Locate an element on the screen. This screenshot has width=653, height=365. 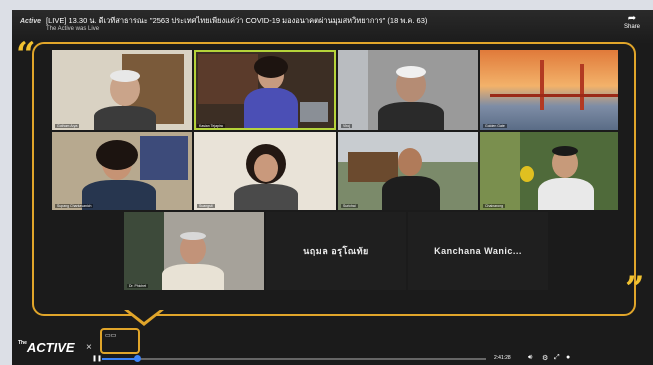
face is located at coordinates (266, 168).